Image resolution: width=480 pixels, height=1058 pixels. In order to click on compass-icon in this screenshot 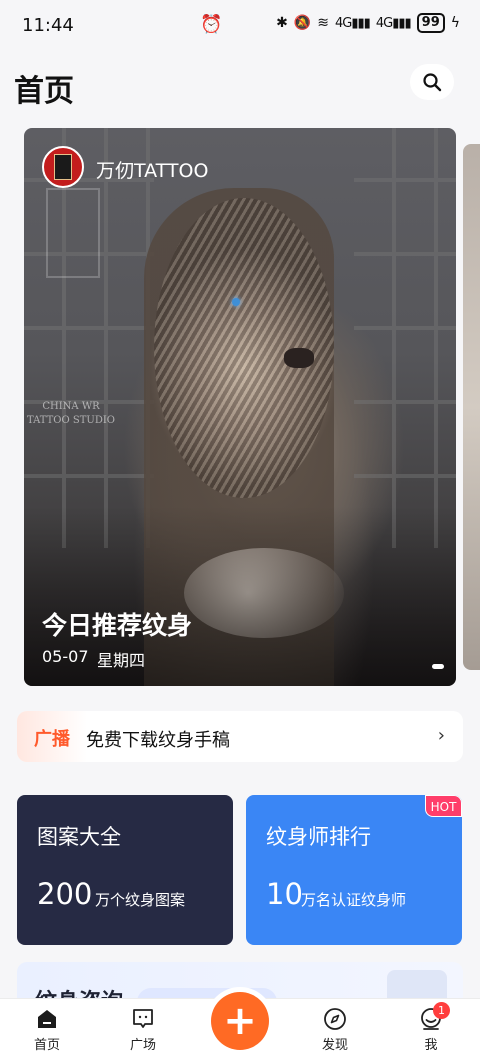, I will do `click(335, 1019)`.